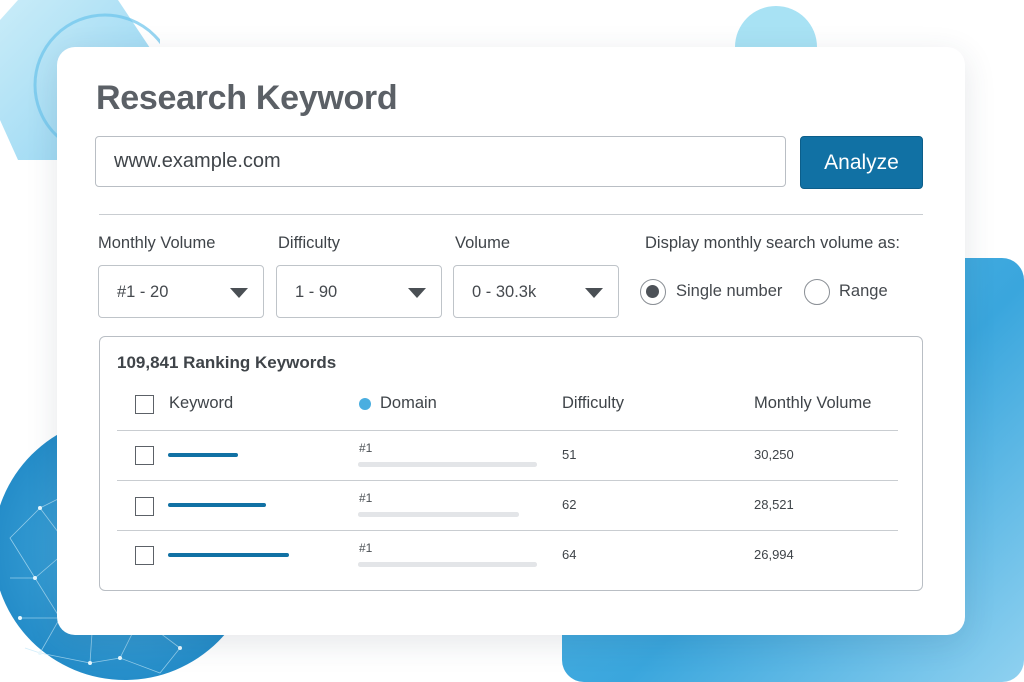 This screenshot has width=1024, height=682. I want to click on monthly-volume-value: #1 - 20, so click(143, 292).